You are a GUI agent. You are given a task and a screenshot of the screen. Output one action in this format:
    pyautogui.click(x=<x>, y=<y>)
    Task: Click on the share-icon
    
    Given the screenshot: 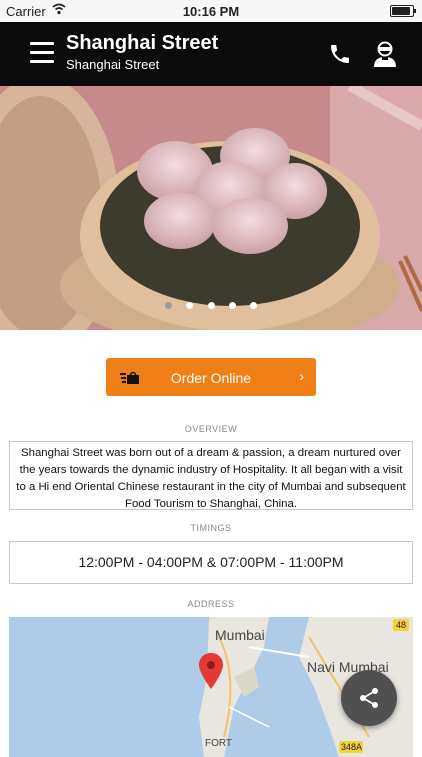 What is the action you would take?
    pyautogui.click(x=369, y=698)
    